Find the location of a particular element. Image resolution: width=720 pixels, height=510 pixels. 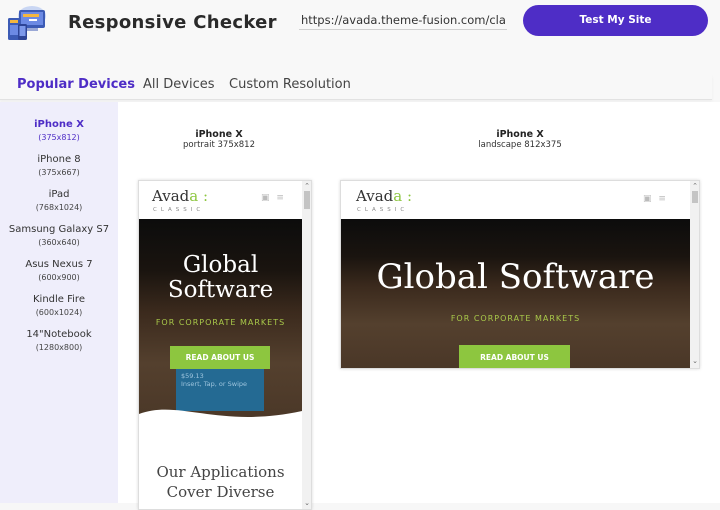

sidebar-item-14-notebook: 14"Notebook (1280x800) is located at coordinates (59, 340).